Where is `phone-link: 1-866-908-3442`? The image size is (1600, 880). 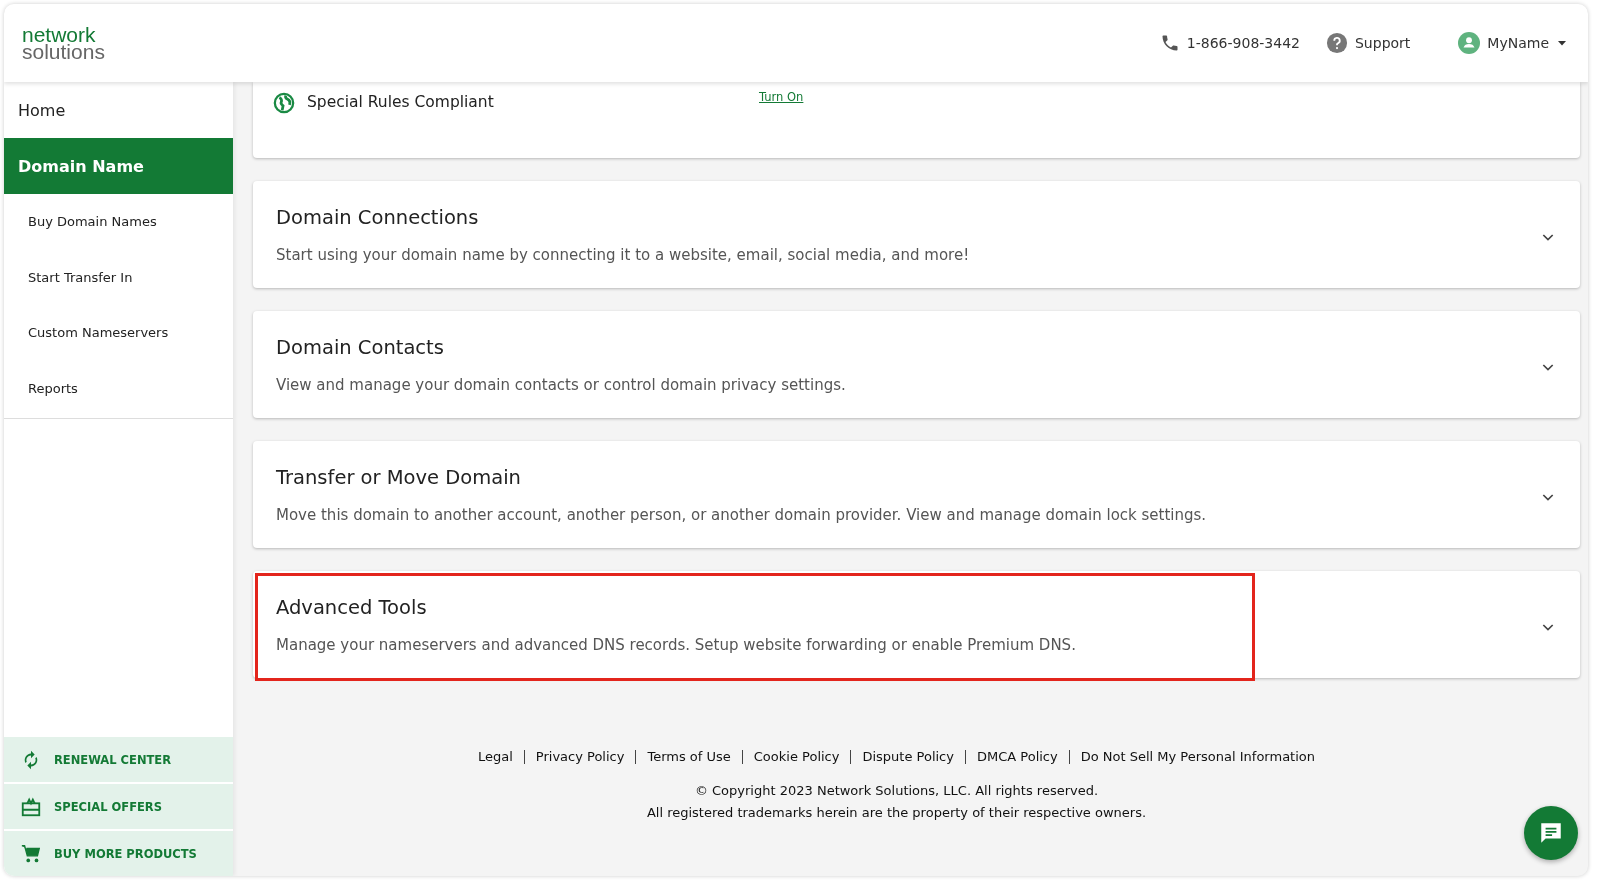
phone-link: 1-866-908-3442 is located at coordinates (1229, 43).